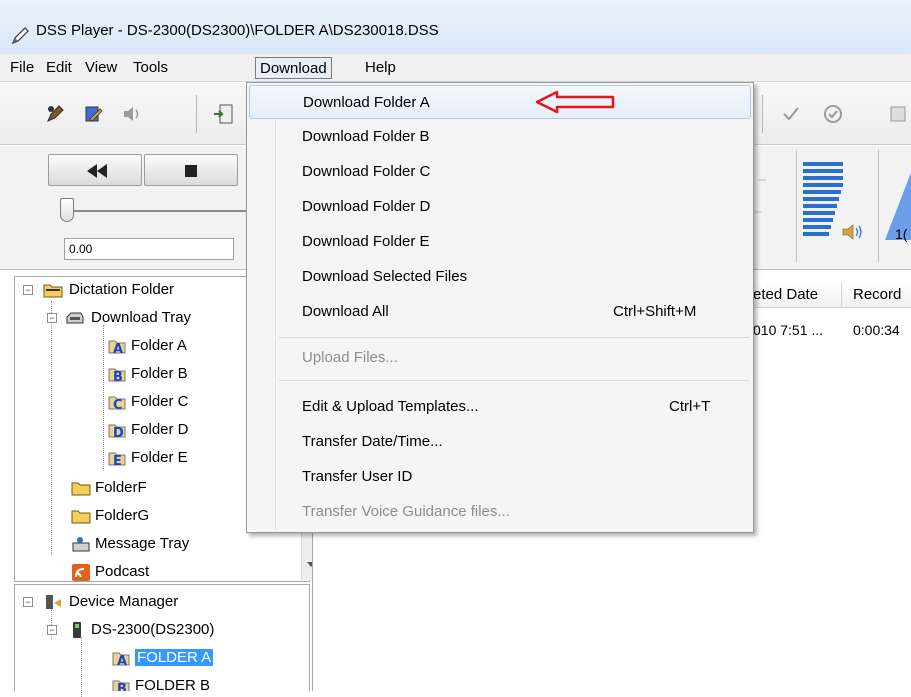 The height and width of the screenshot is (697, 911). I want to click on tree-label: Folder A, so click(159, 345).